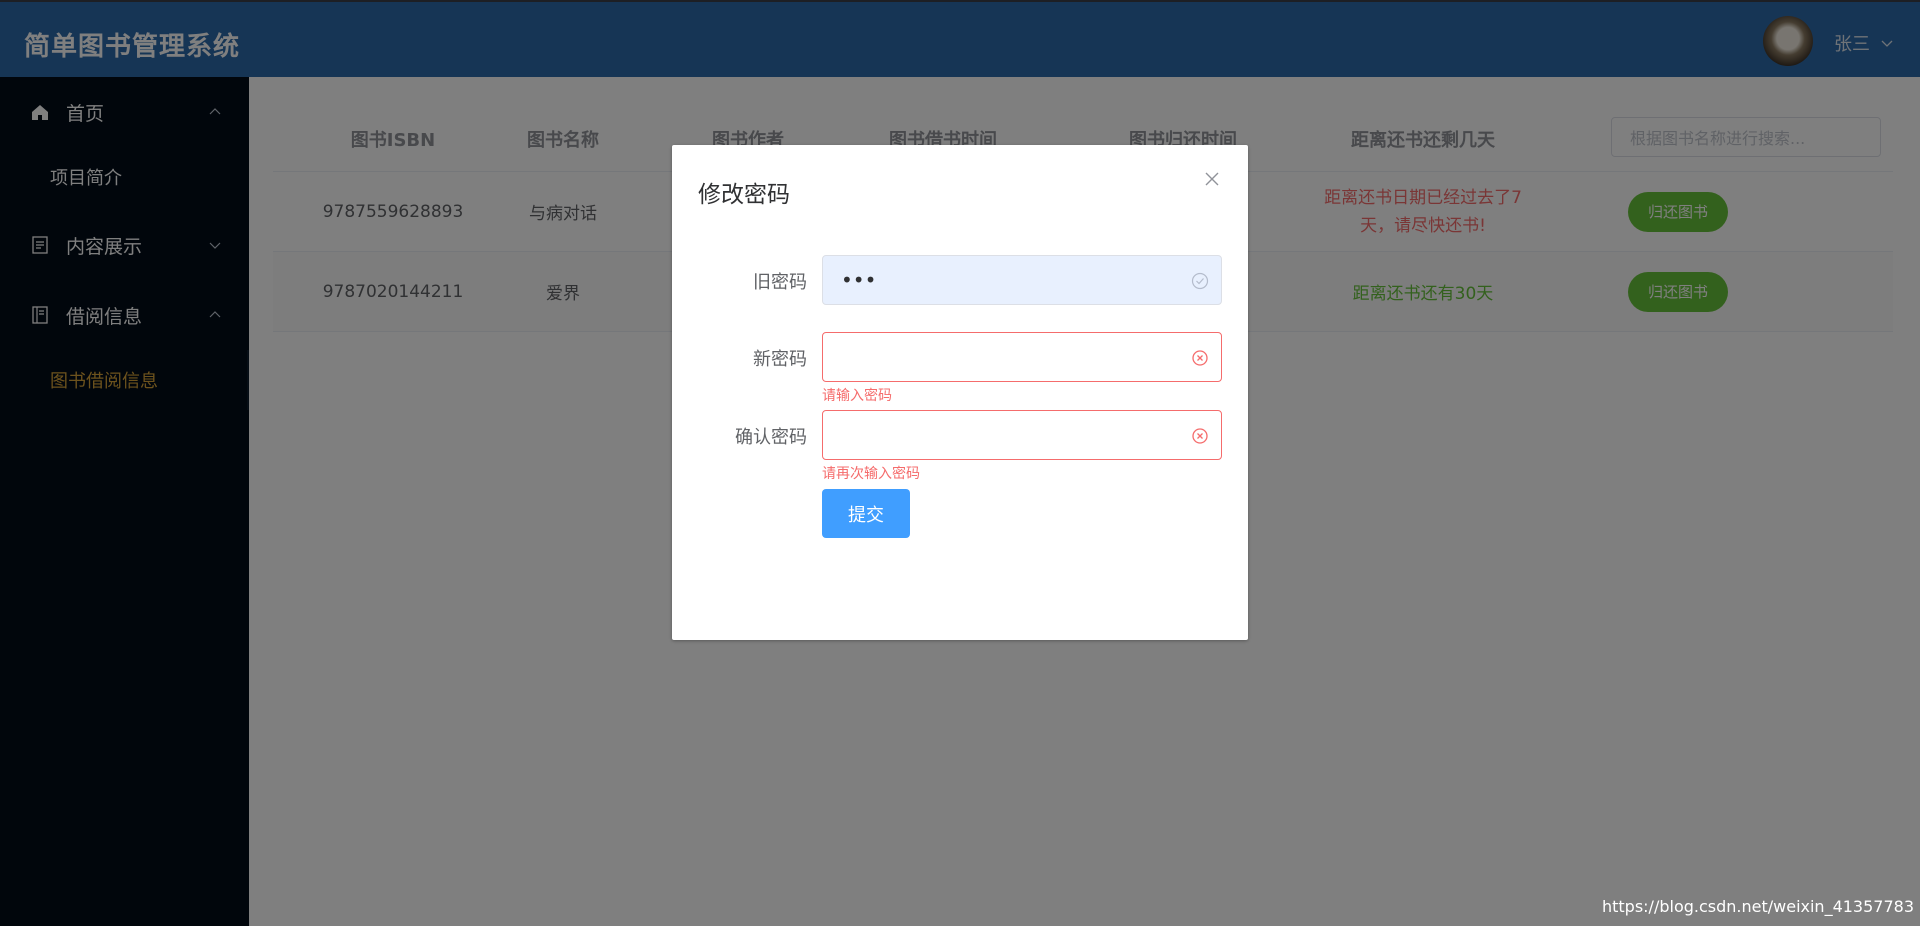 This screenshot has height=926, width=1920. What do you see at coordinates (1212, 179) in the screenshot?
I see `close-icon` at bounding box center [1212, 179].